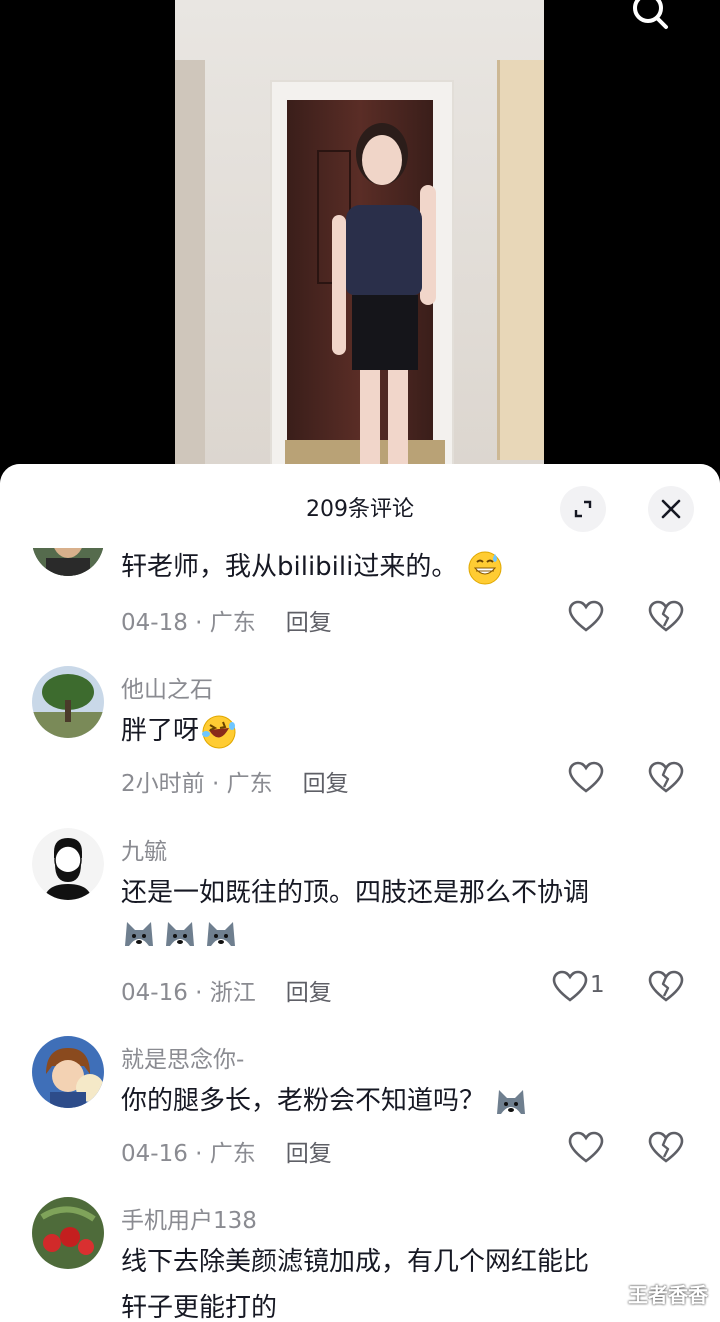 This screenshot has width=720, height=1322. What do you see at coordinates (232, 993) in the screenshot?
I see `comment-location: 浙江` at bounding box center [232, 993].